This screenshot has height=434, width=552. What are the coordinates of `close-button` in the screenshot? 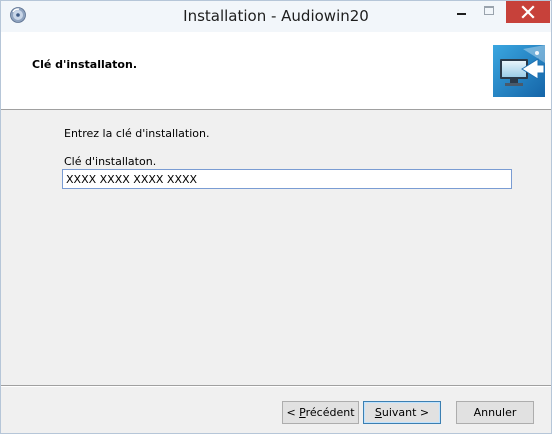 It's located at (528, 12).